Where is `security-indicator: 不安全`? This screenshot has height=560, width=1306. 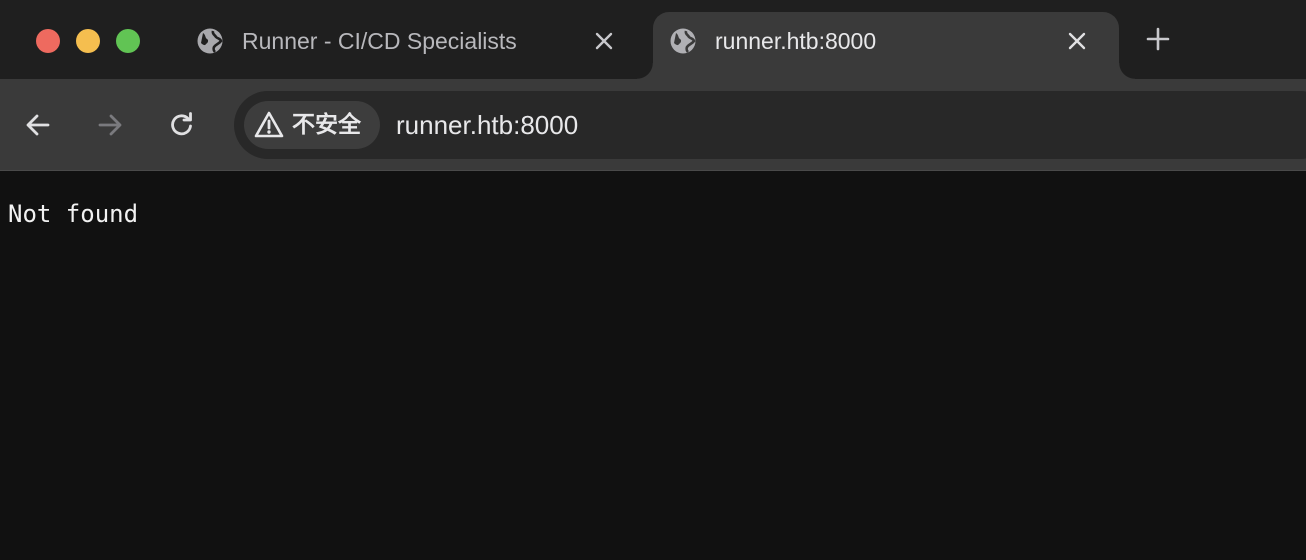
security-indicator: 不安全 is located at coordinates (312, 125).